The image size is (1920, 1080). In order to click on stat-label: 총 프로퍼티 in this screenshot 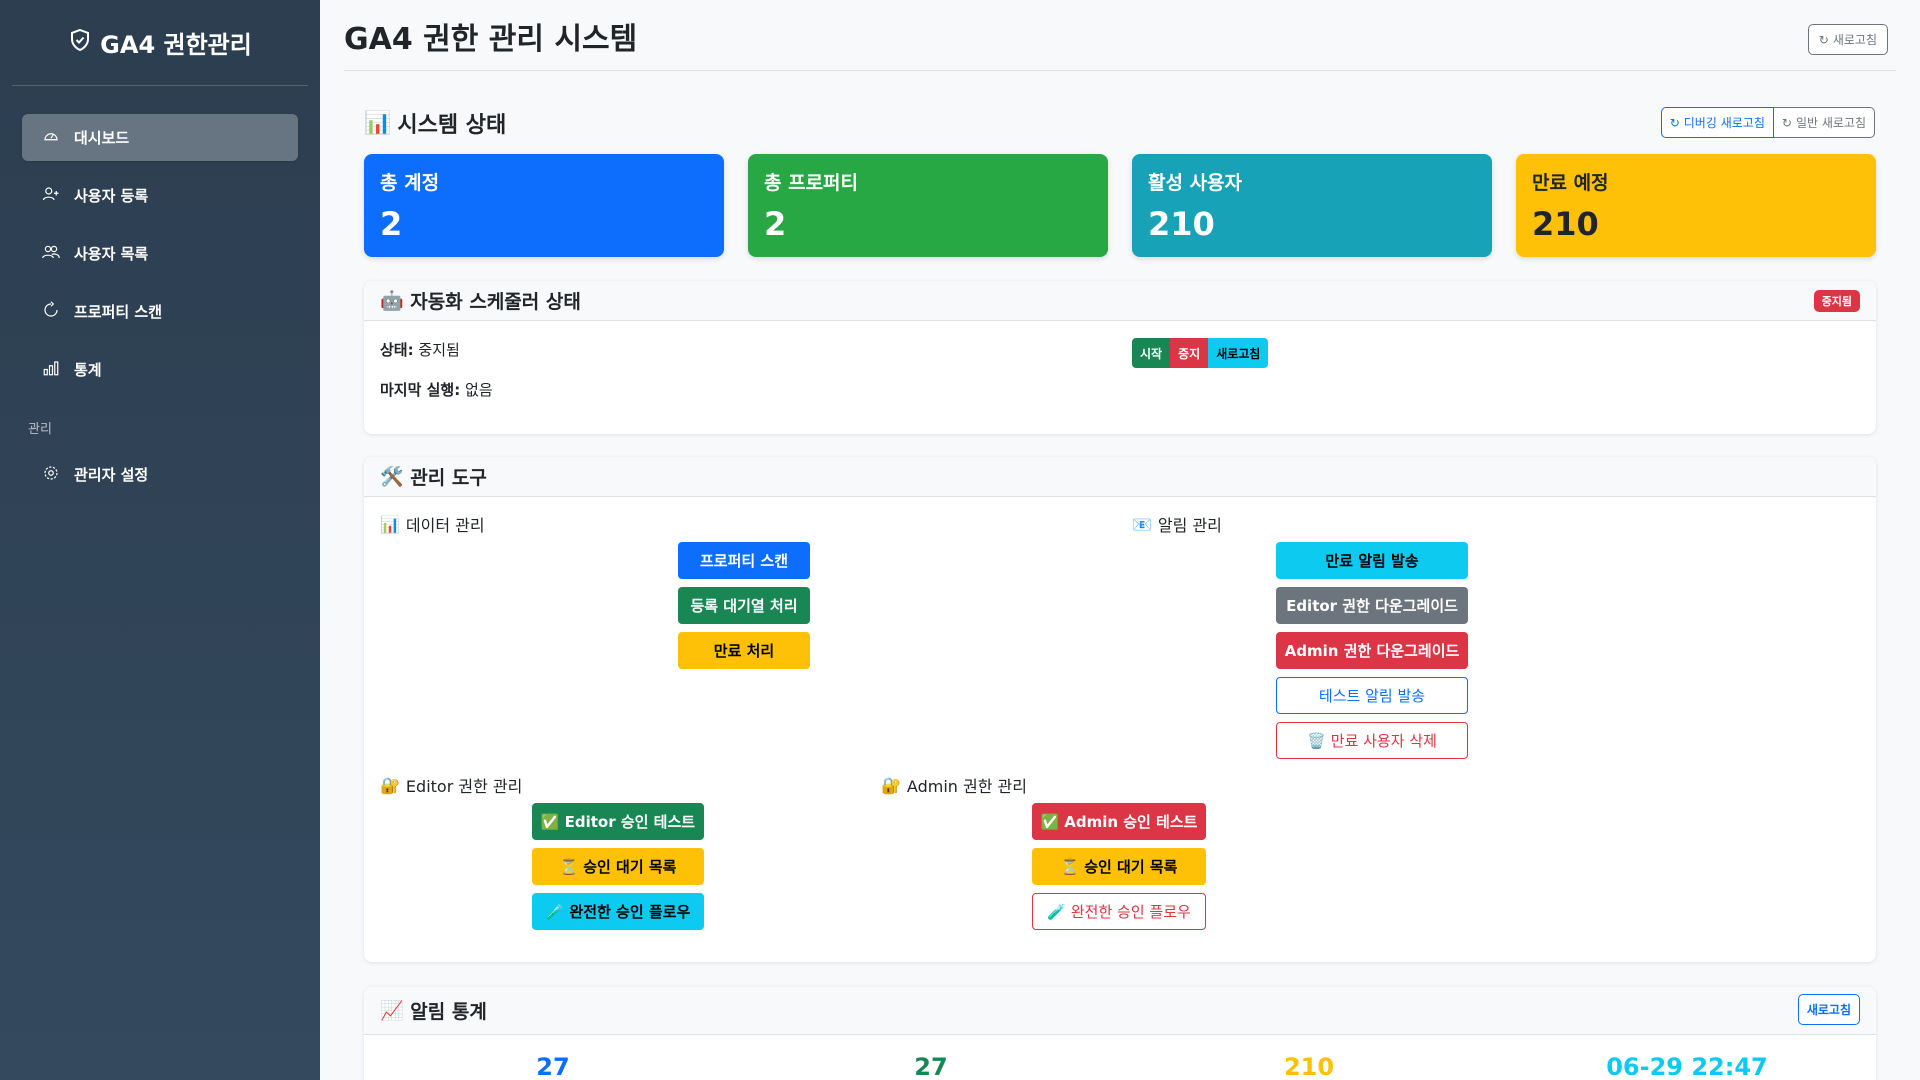, I will do `click(811, 183)`.